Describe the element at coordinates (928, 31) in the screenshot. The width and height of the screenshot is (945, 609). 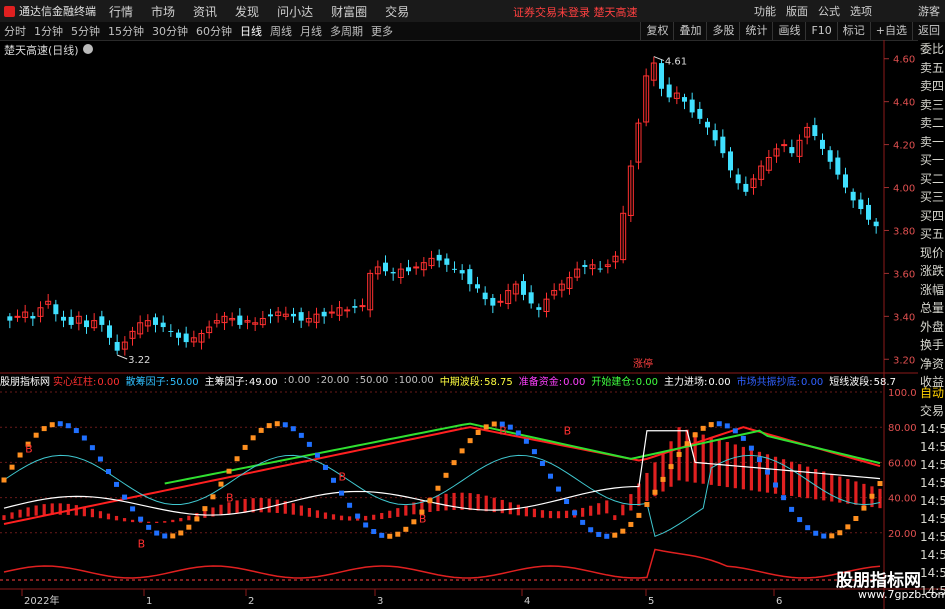
I see `tool-back: 返回` at that location.